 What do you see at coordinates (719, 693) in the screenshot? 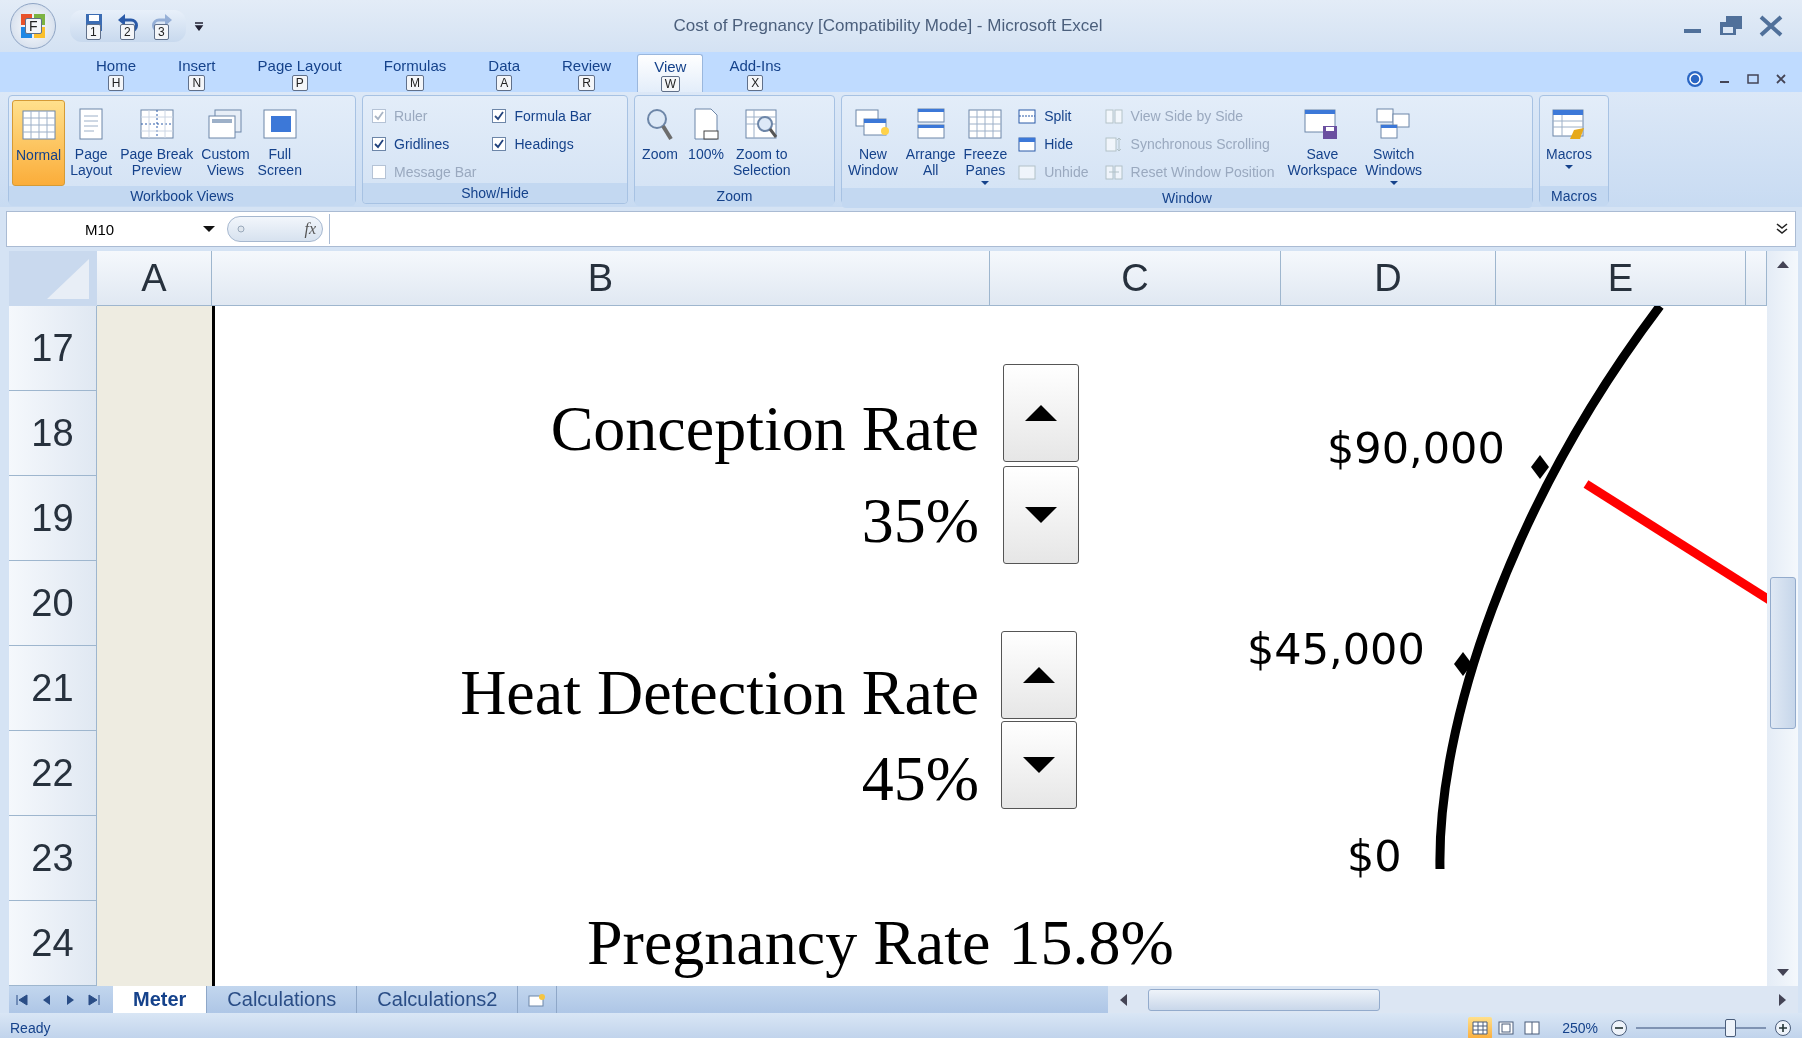
I see `spinner-label: Heat Detection Rate` at bounding box center [719, 693].